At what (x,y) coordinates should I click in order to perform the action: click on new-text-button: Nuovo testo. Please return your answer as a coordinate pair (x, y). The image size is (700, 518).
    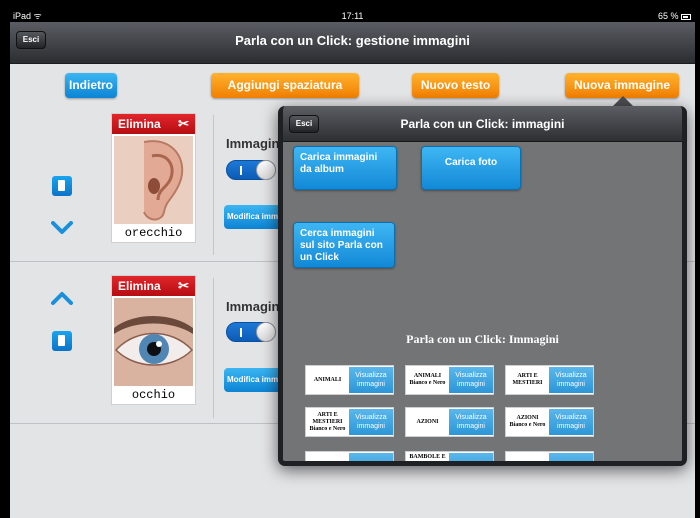
    Looking at the image, I should click on (455, 85).